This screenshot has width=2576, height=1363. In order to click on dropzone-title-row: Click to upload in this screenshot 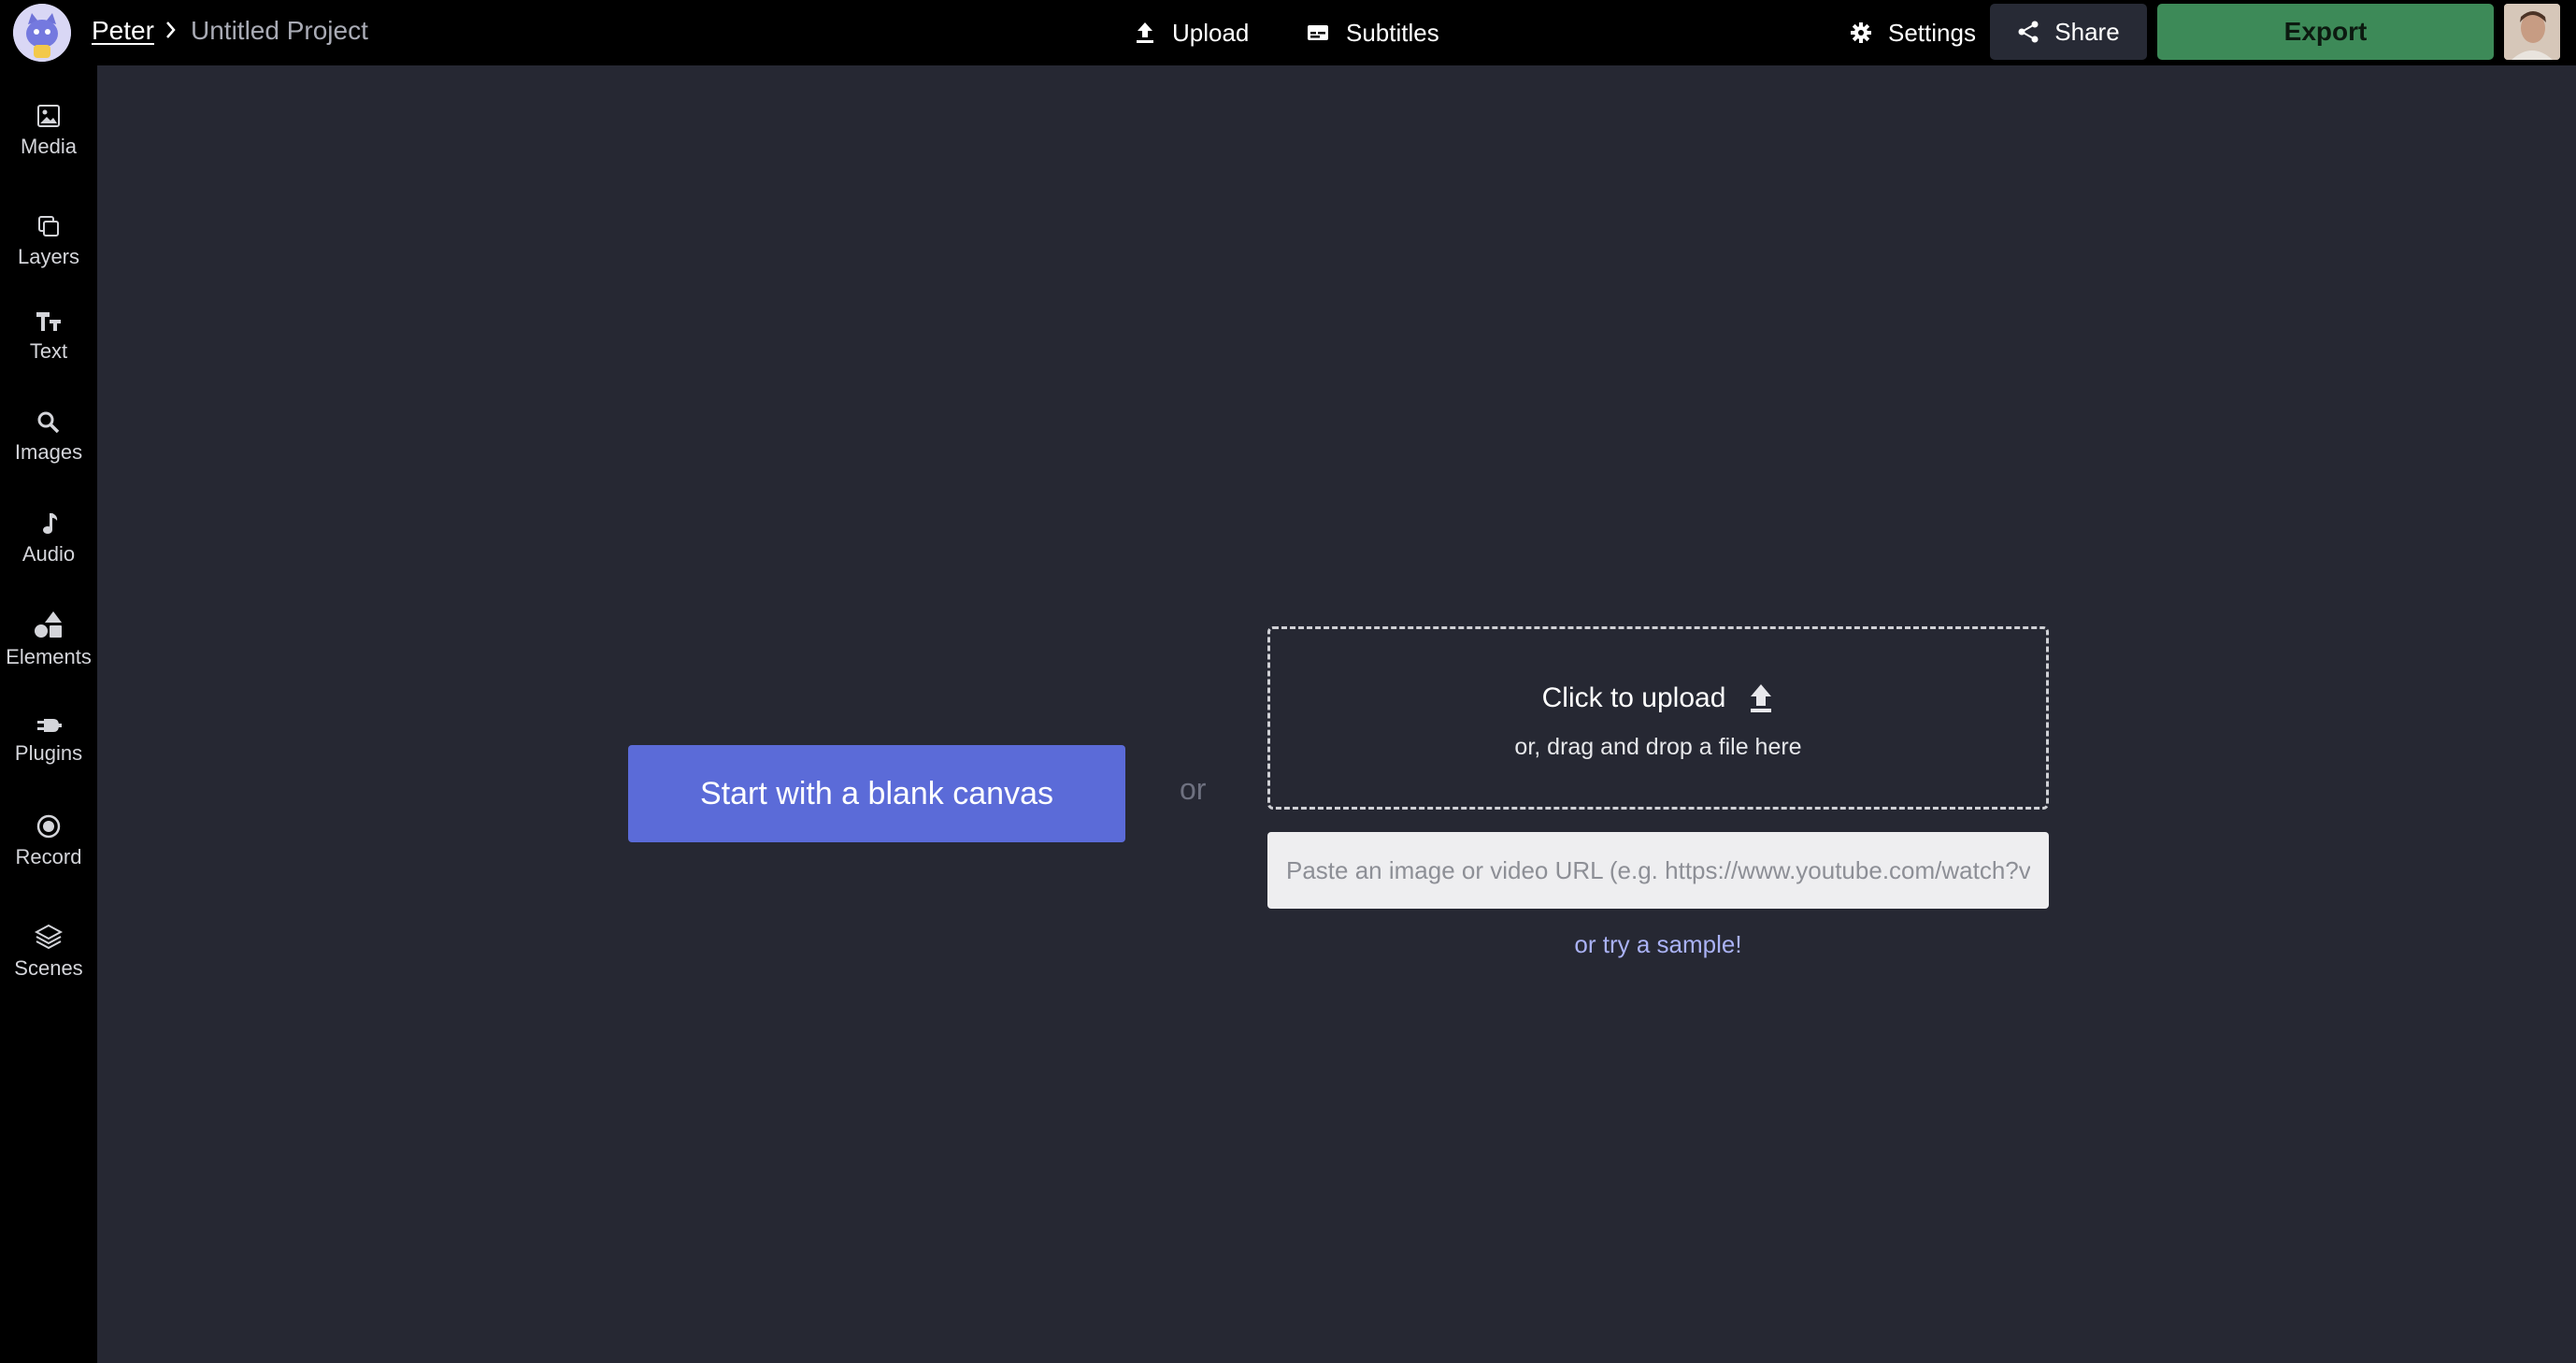, I will do `click(1658, 698)`.